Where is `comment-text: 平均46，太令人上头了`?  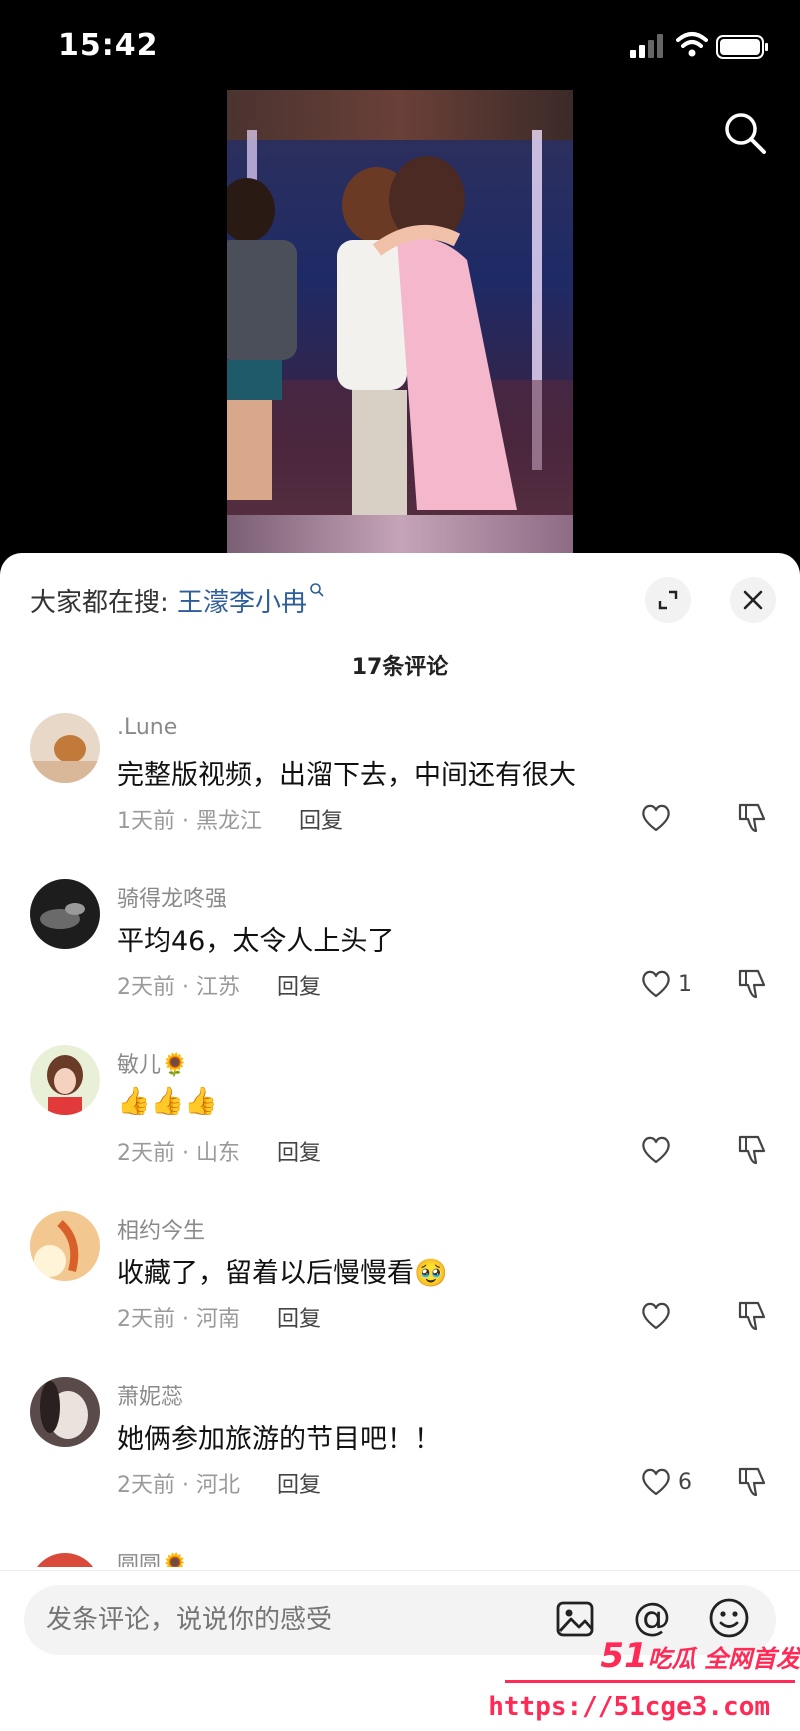 comment-text: 平均46，太令人上头了 is located at coordinates (256, 941).